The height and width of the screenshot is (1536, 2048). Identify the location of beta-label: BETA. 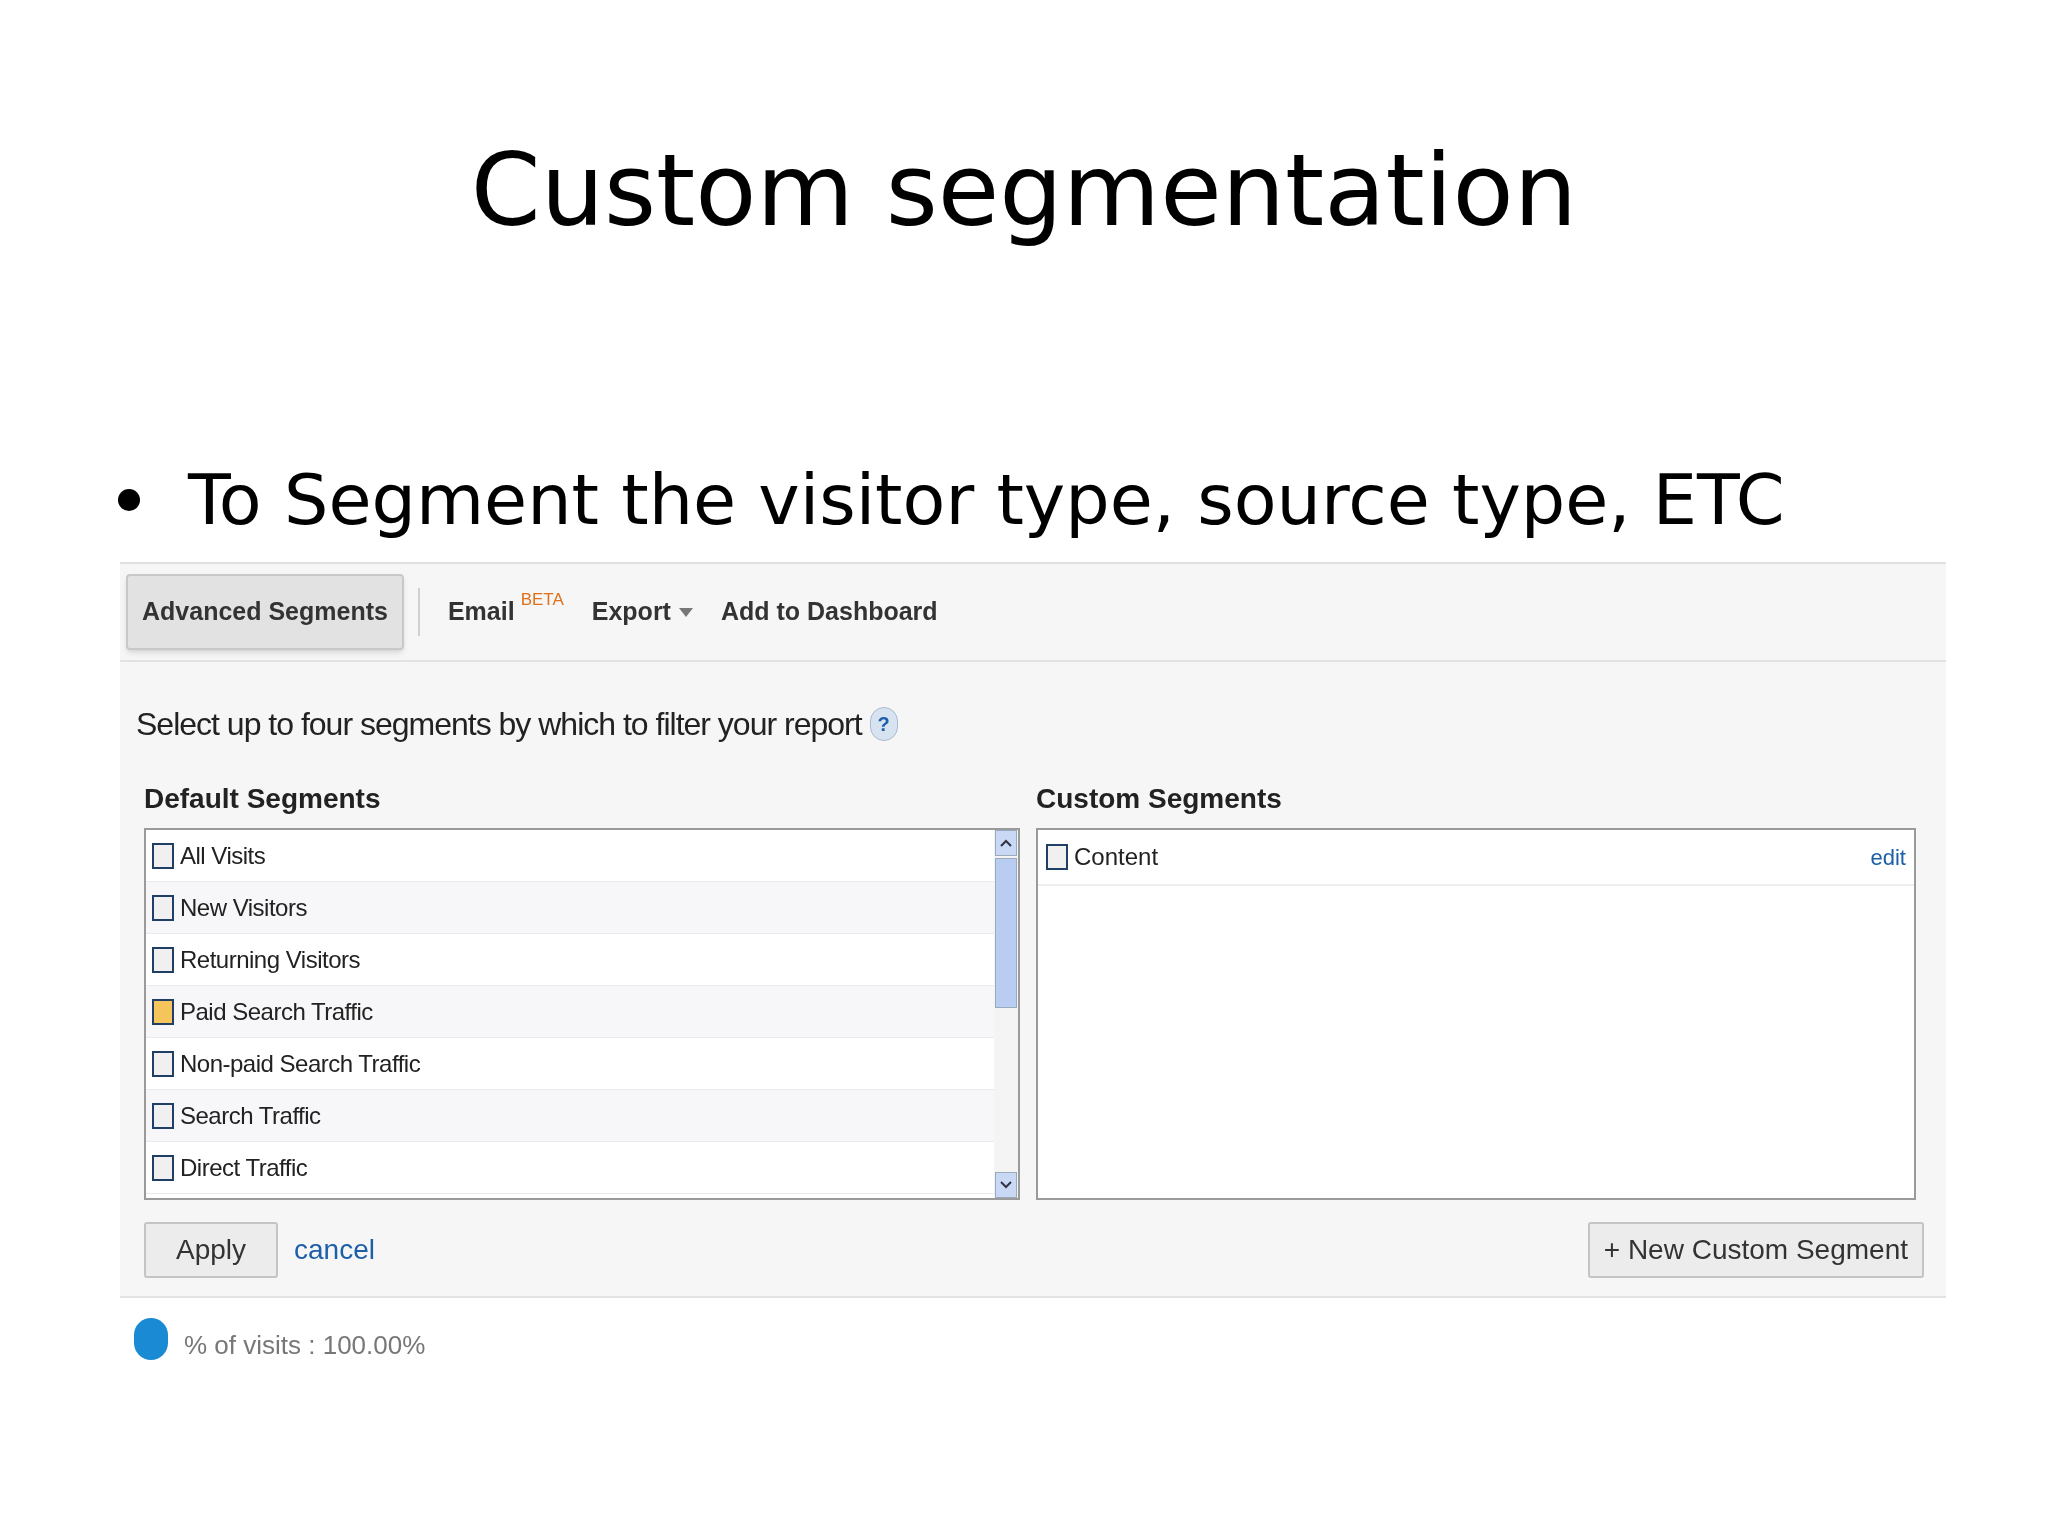
(542, 600).